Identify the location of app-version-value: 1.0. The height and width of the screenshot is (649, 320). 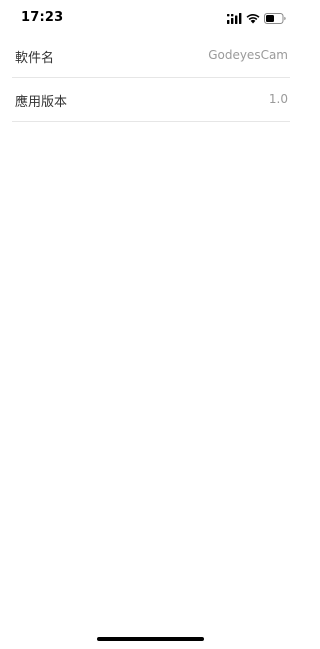
(278, 99).